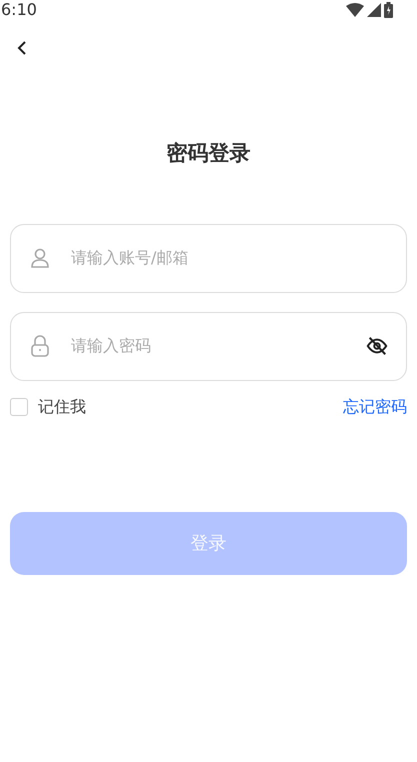  What do you see at coordinates (19, 407) in the screenshot?
I see `remember-checkbox` at bounding box center [19, 407].